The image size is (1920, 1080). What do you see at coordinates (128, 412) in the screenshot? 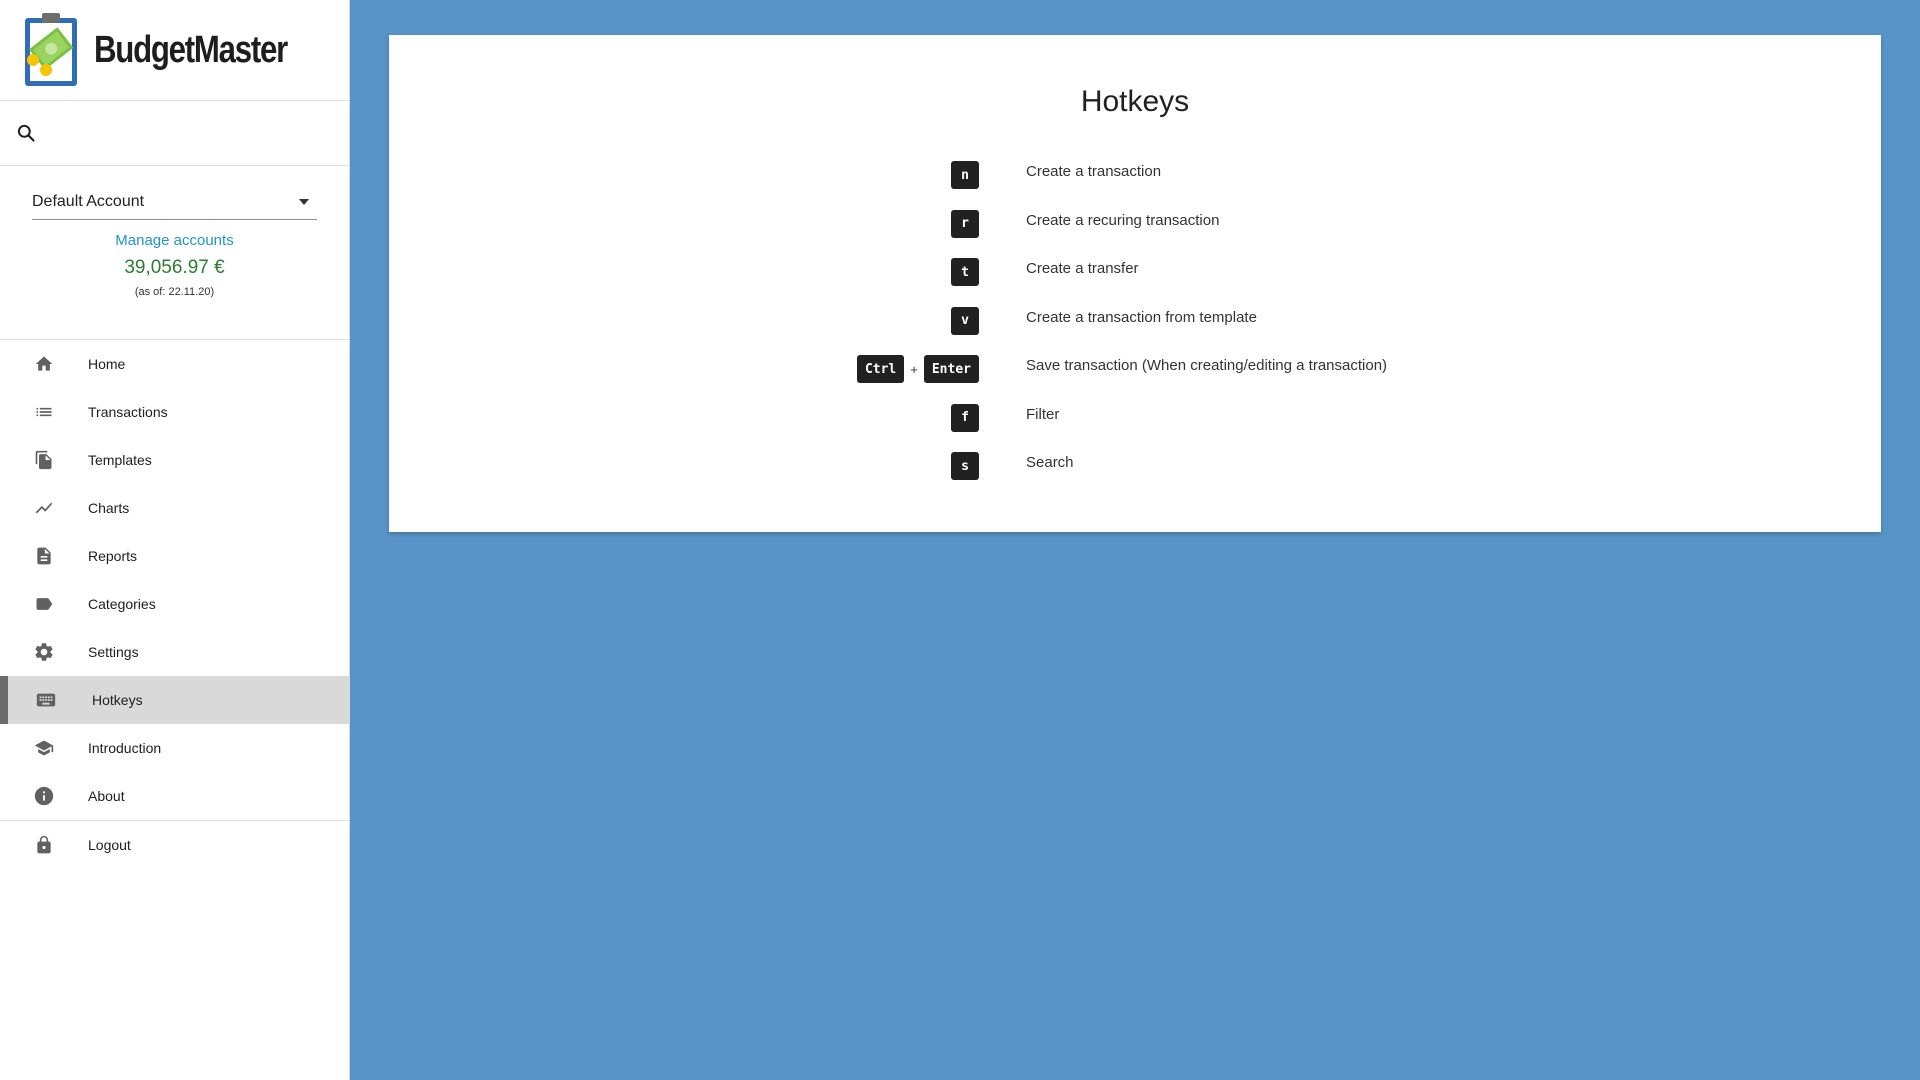
I see `nav-label: Transactions` at bounding box center [128, 412].